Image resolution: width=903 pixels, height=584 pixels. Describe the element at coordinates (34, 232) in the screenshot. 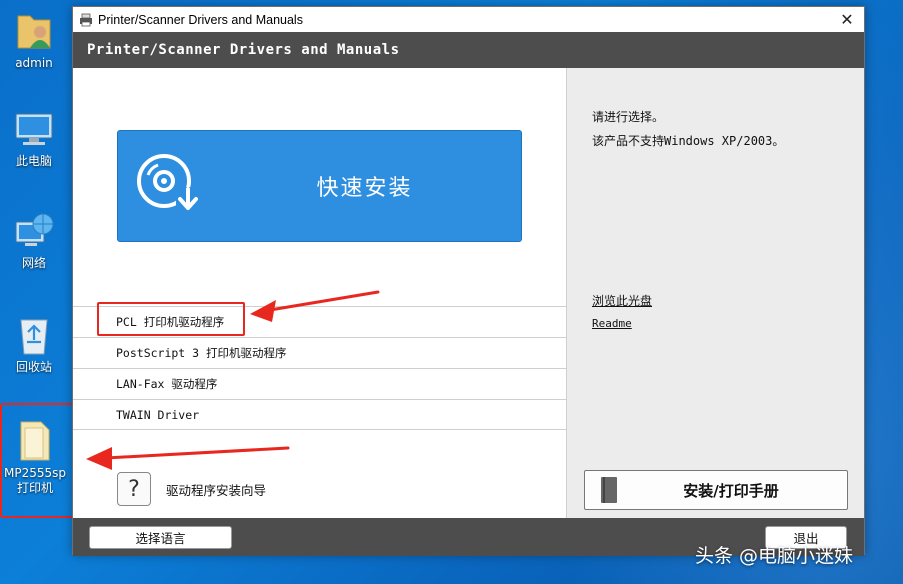

I see `network-icon` at that location.